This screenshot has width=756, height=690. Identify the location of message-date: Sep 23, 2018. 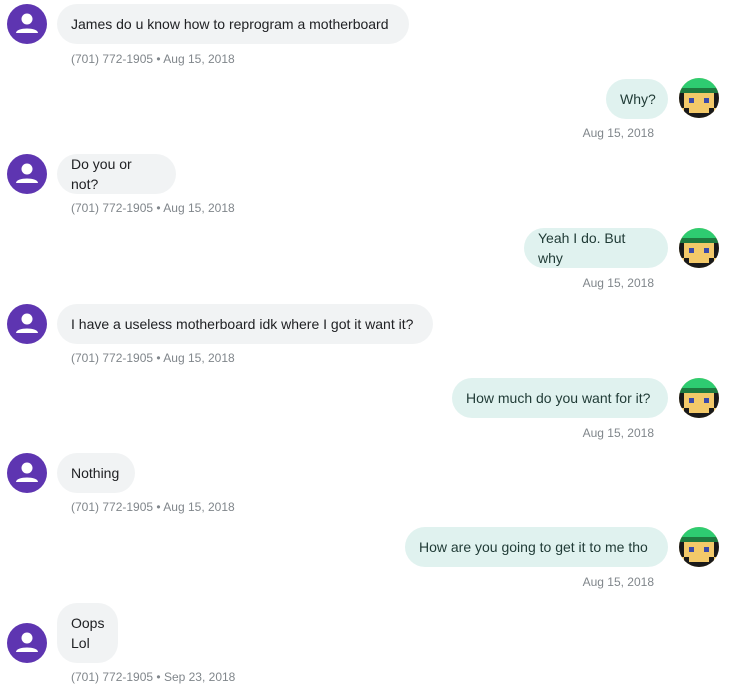
(199, 677).